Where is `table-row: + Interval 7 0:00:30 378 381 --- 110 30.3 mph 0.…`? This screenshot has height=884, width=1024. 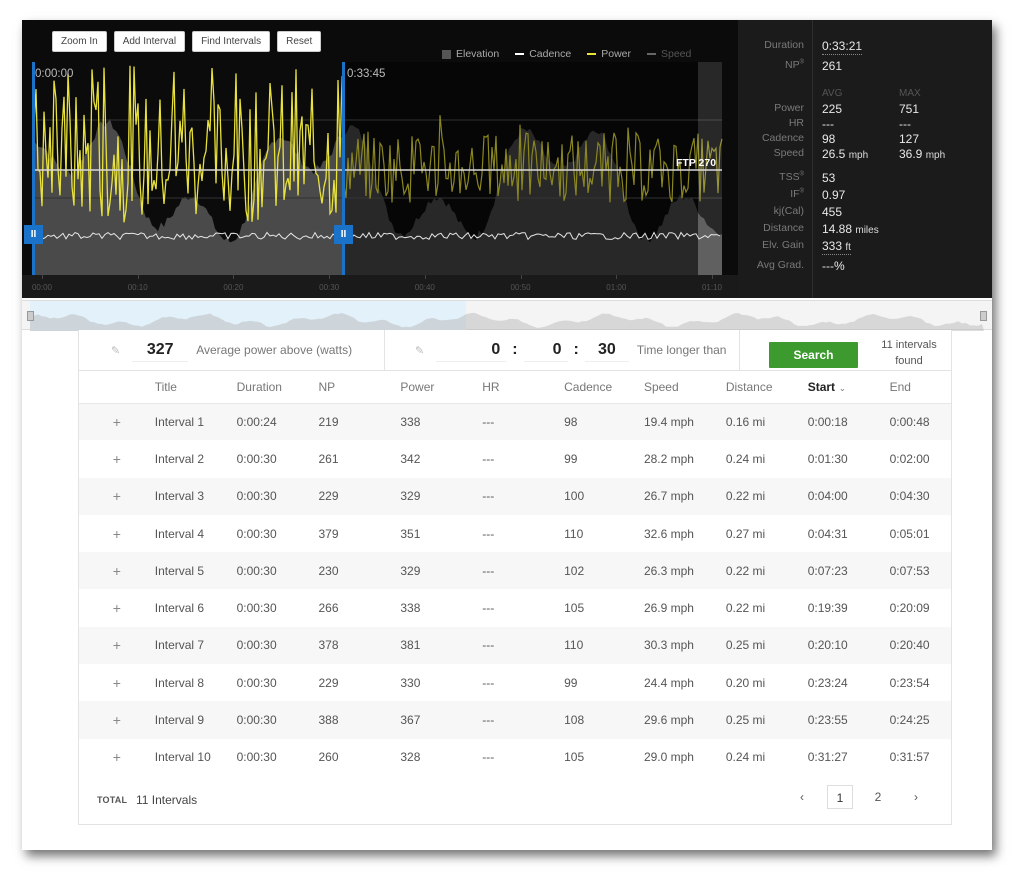
table-row: + Interval 7 0:00:30 378 381 --- 110 30.3 mph 0.… is located at coordinates (515, 645).